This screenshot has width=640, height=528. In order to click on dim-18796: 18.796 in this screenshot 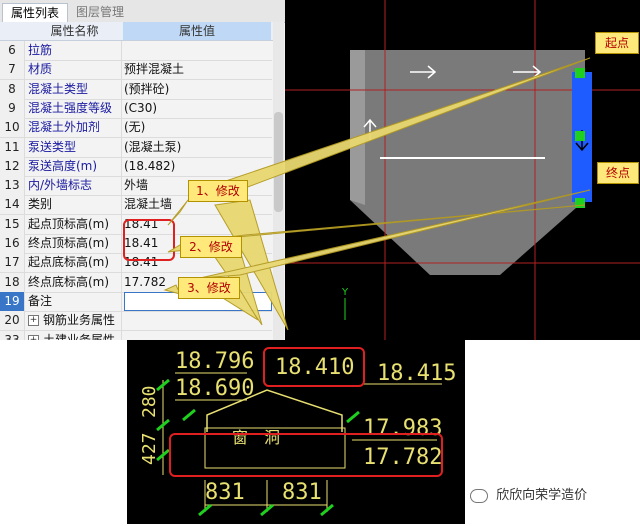, I will do `click(214, 361)`.